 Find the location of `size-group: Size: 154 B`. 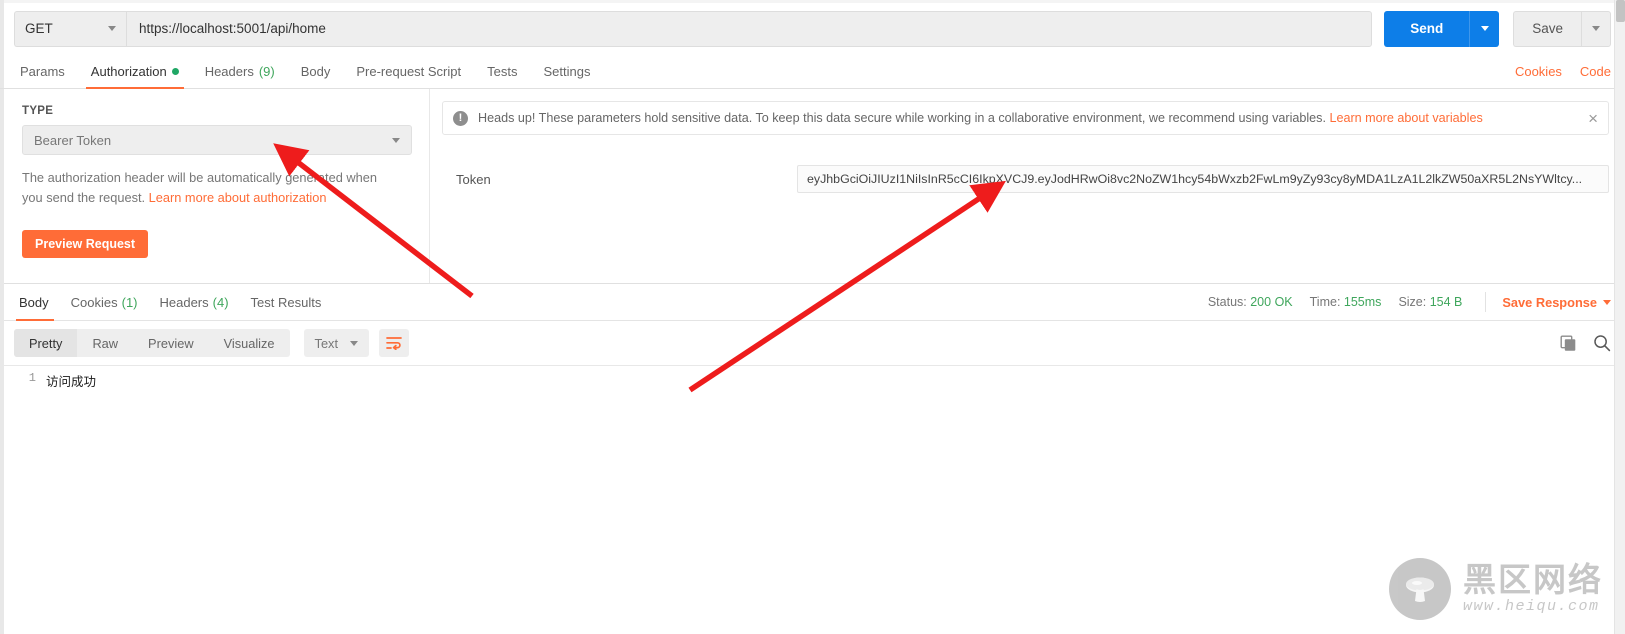

size-group: Size: 154 B is located at coordinates (1430, 302).